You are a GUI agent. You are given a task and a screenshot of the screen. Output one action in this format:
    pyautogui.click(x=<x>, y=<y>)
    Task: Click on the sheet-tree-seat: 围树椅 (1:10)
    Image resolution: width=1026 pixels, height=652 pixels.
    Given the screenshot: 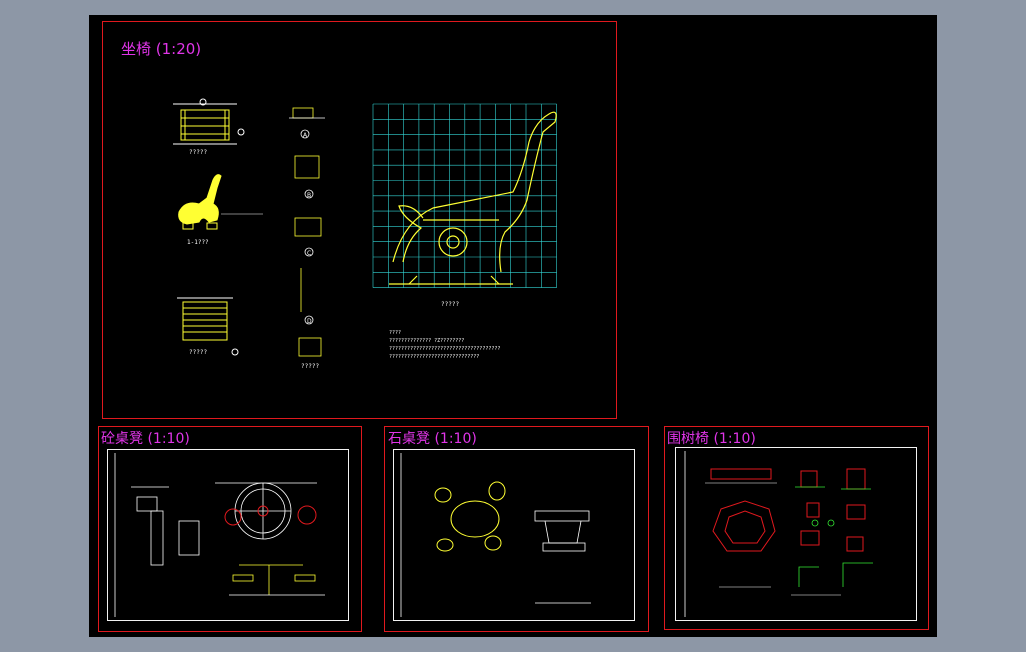 What is the action you would take?
    pyautogui.click(x=796, y=528)
    